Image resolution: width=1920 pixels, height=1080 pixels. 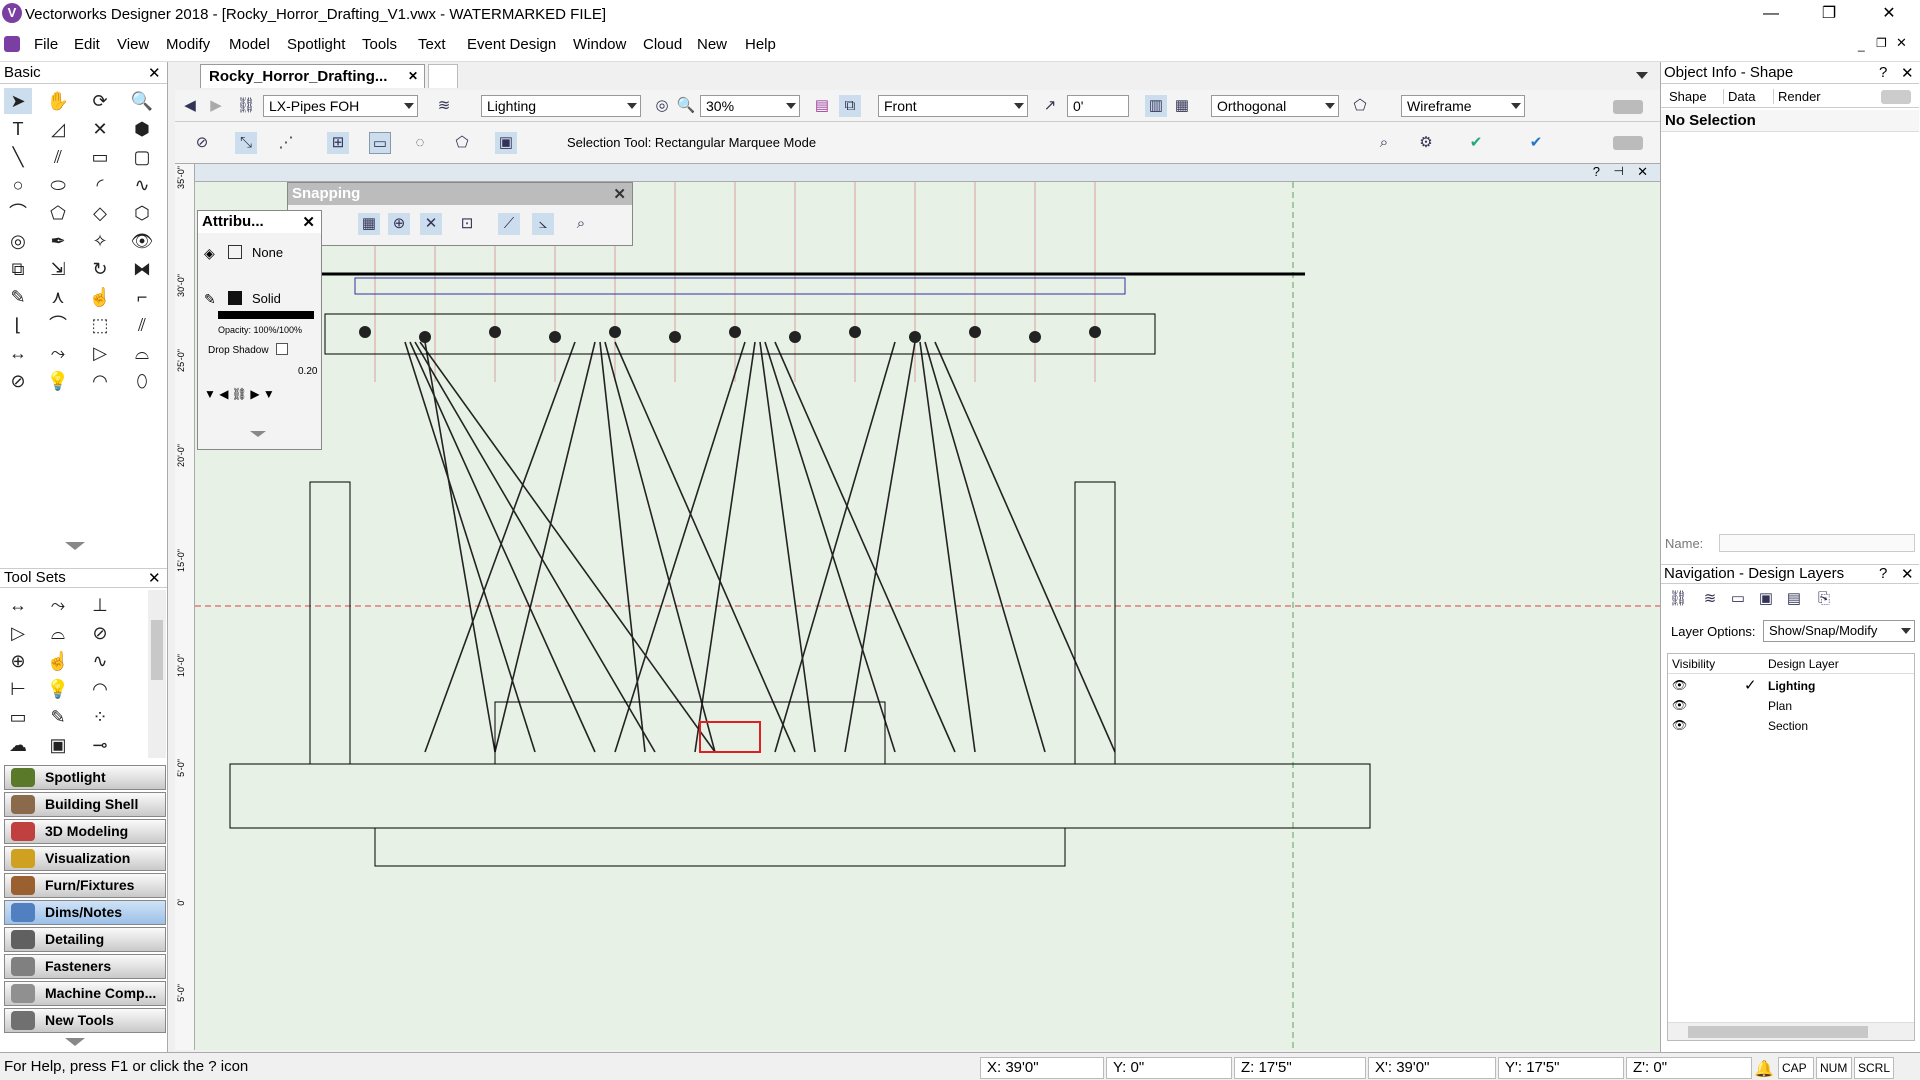 What do you see at coordinates (1803, 664) in the screenshot?
I see `col-design-layer: Design Layer` at bounding box center [1803, 664].